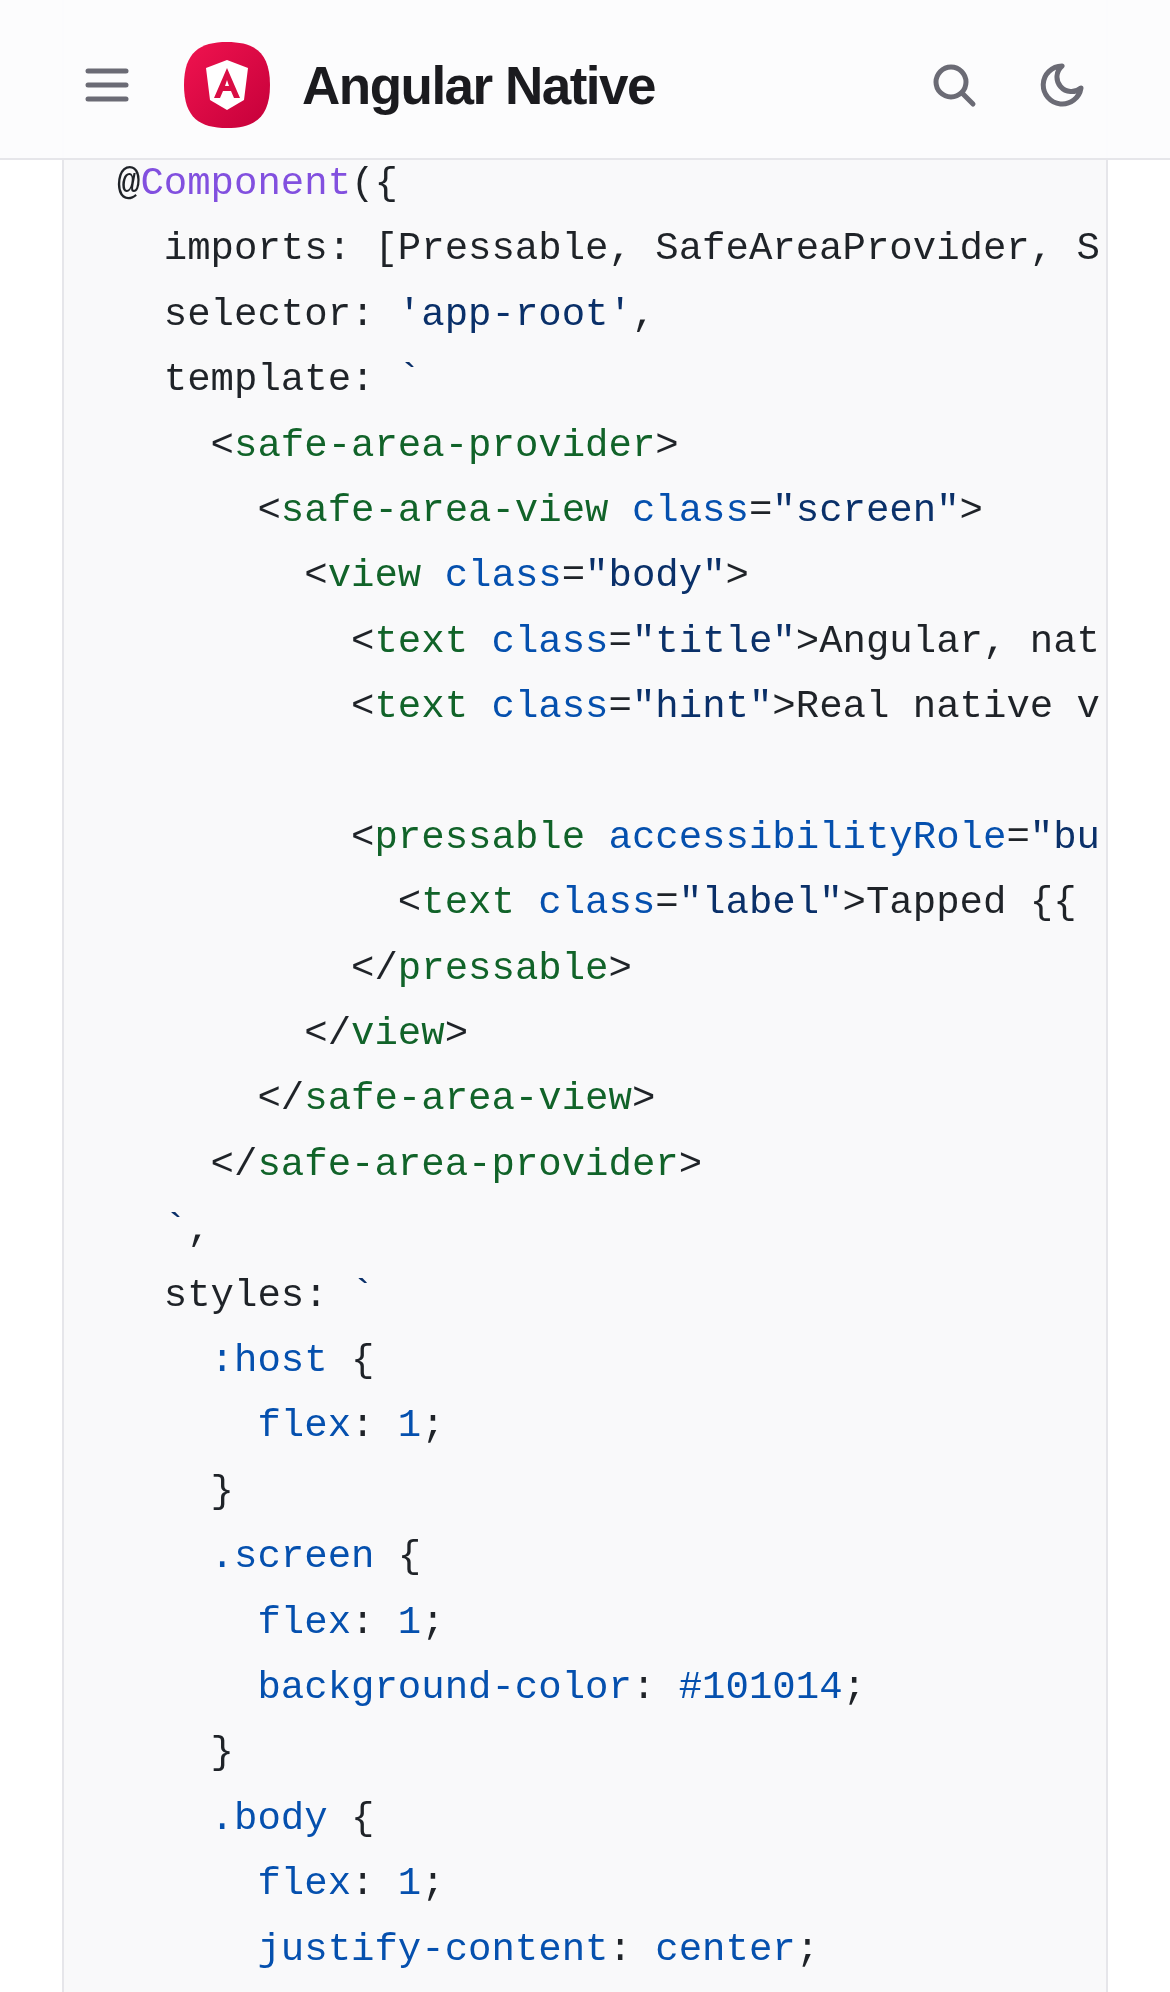 The height and width of the screenshot is (1992, 1170). What do you see at coordinates (954, 85) in the screenshot?
I see `search-icon` at bounding box center [954, 85].